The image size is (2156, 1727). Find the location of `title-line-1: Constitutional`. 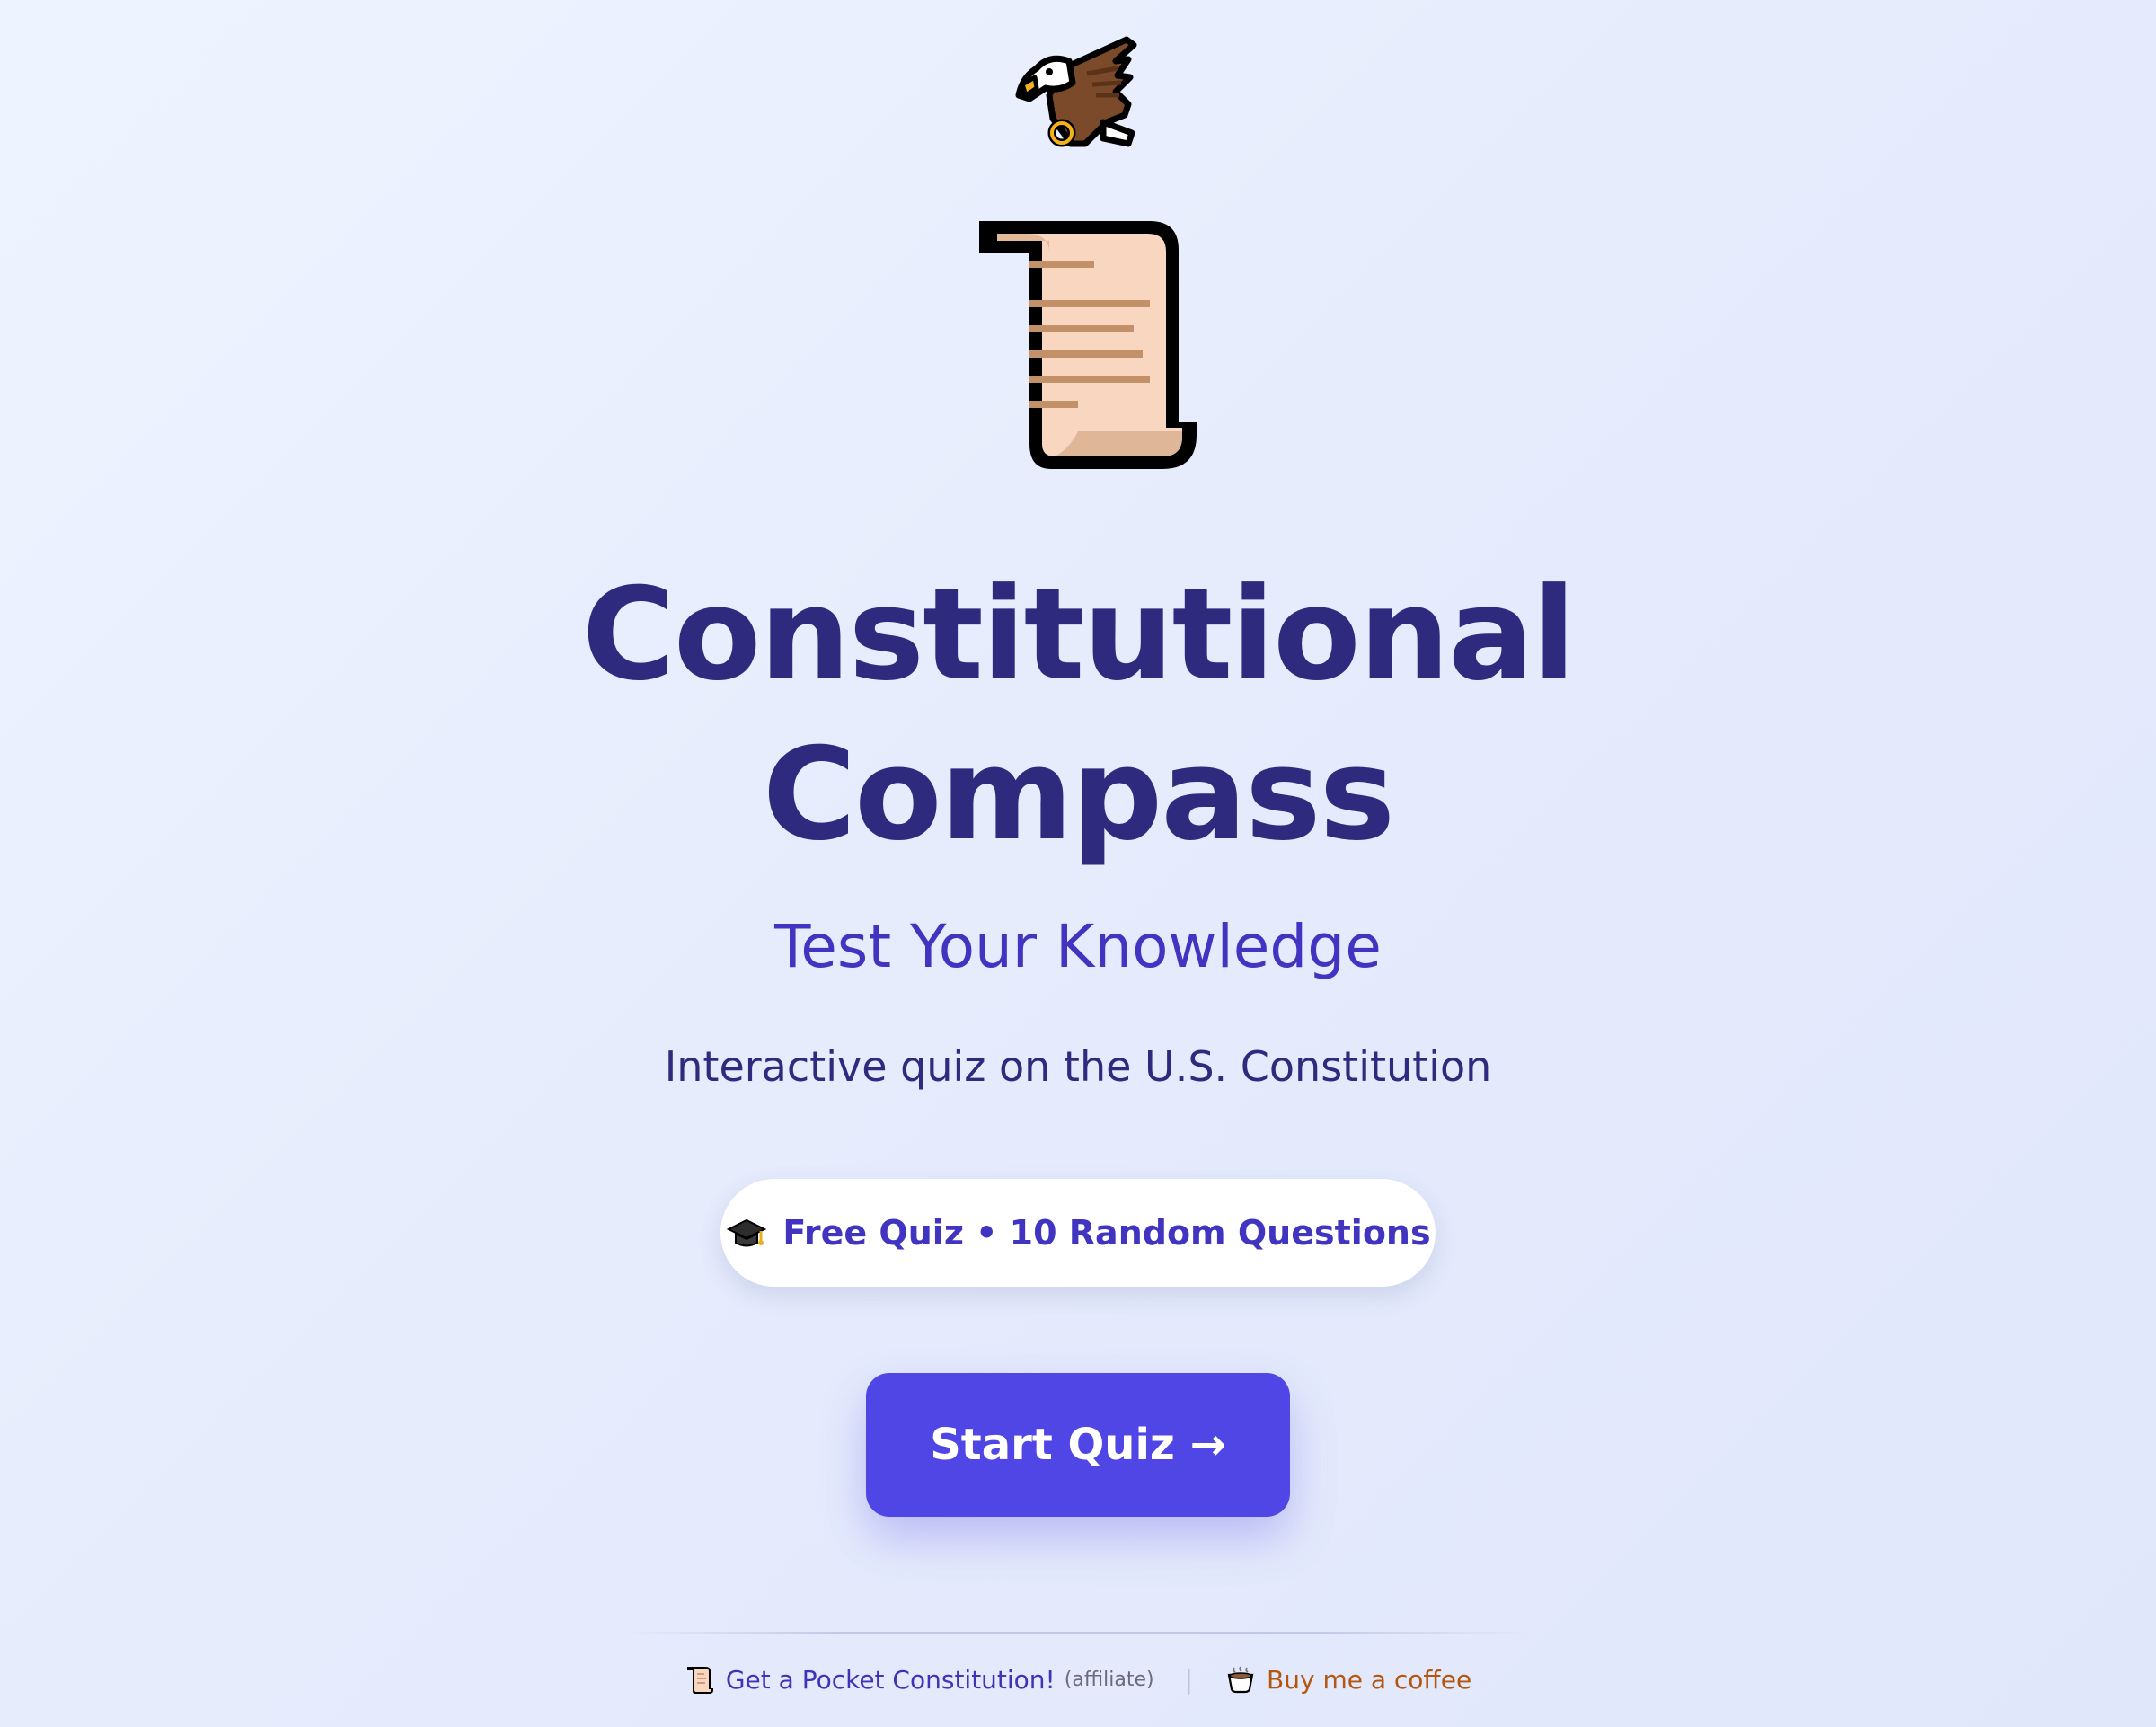

title-line-1: Constitutional is located at coordinates (1079, 635).